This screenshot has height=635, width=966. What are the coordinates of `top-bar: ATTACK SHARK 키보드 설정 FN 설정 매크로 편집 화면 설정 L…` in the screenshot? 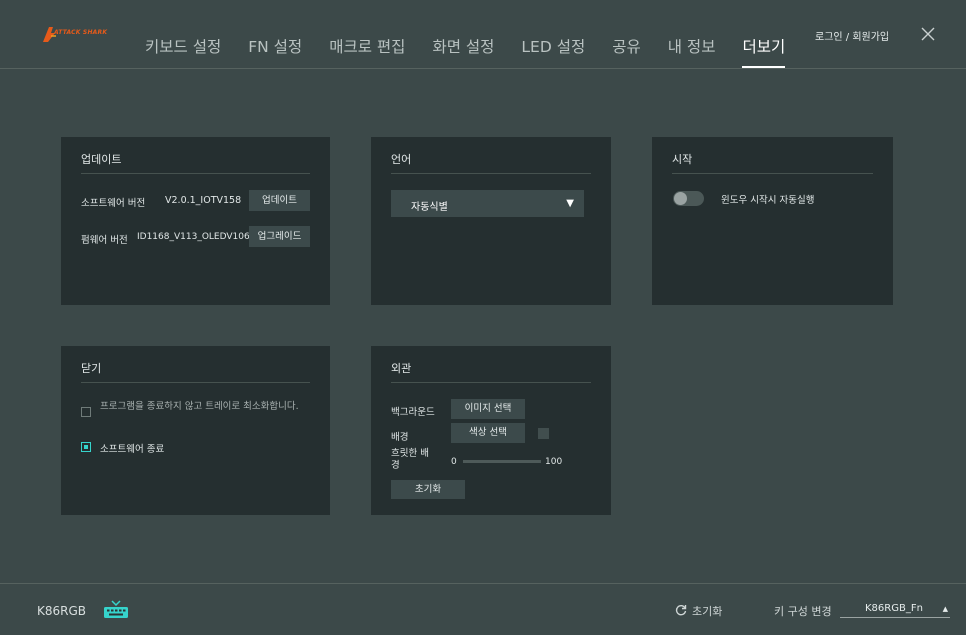 It's located at (483, 34).